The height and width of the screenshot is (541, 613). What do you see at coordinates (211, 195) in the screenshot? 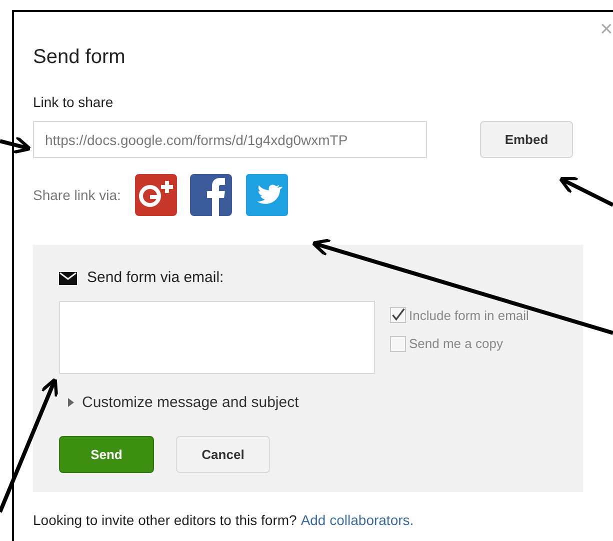
I see `facebook-icon` at bounding box center [211, 195].